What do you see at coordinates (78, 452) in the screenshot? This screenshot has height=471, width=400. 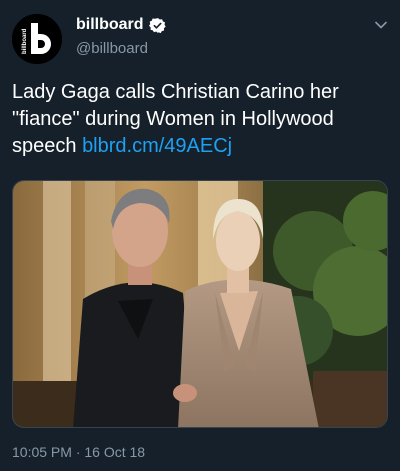 I see `timestamp: 10:05 PM · 16 Oct 18` at bounding box center [78, 452].